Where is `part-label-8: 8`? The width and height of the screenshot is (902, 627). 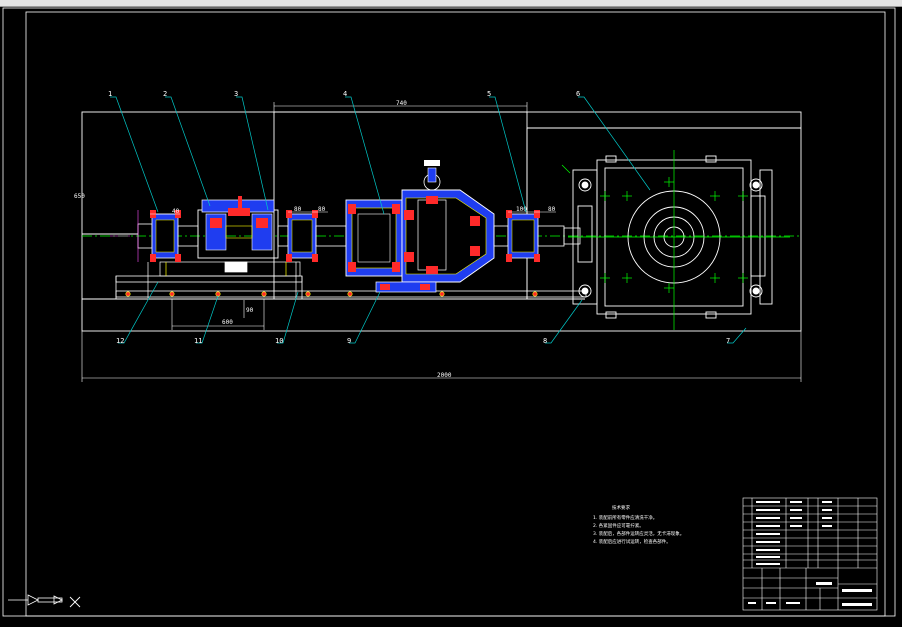 part-label-8: 8 is located at coordinates (545, 341).